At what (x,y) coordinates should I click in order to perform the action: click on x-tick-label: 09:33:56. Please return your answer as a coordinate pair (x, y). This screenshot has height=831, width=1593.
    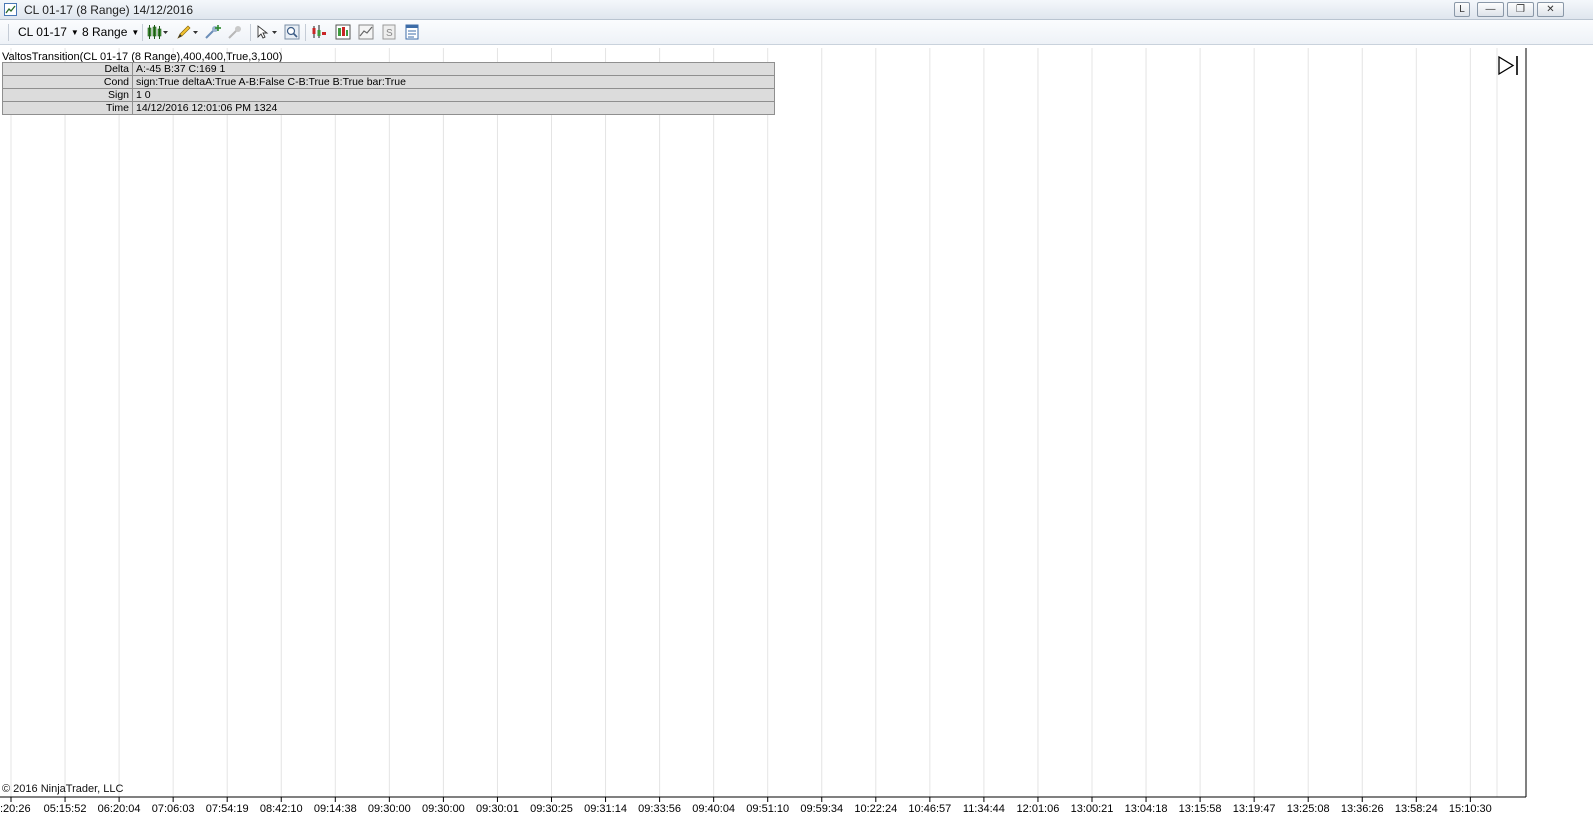
    Looking at the image, I should click on (659, 809).